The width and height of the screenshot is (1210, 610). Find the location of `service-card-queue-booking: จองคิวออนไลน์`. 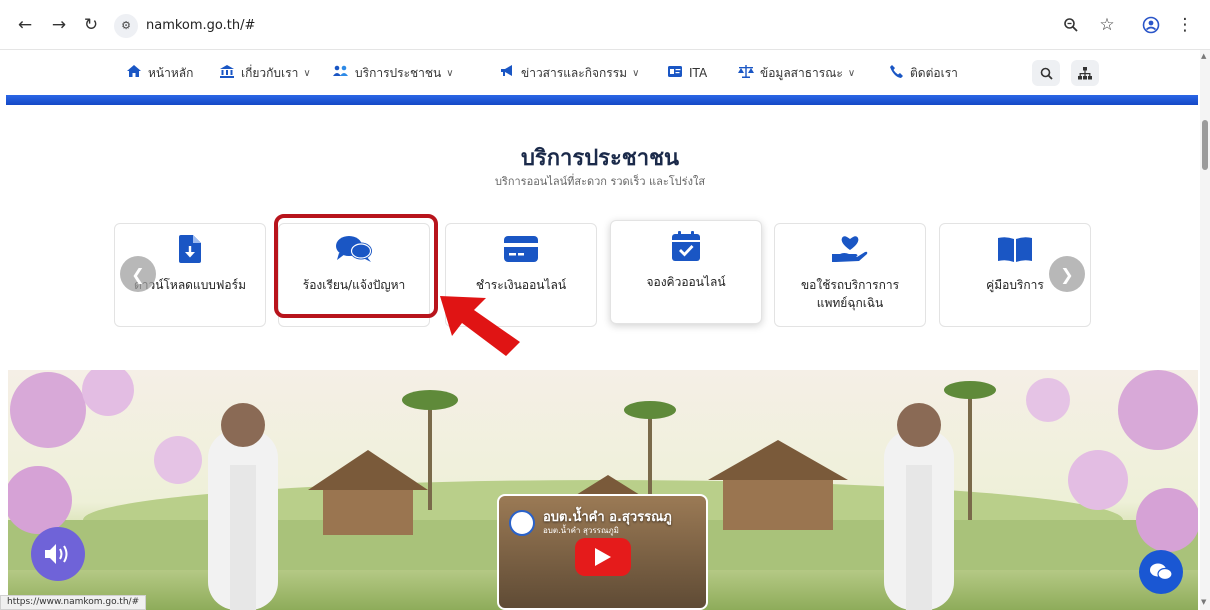

service-card-queue-booking: จองคิวออนไลน์ is located at coordinates (686, 272).